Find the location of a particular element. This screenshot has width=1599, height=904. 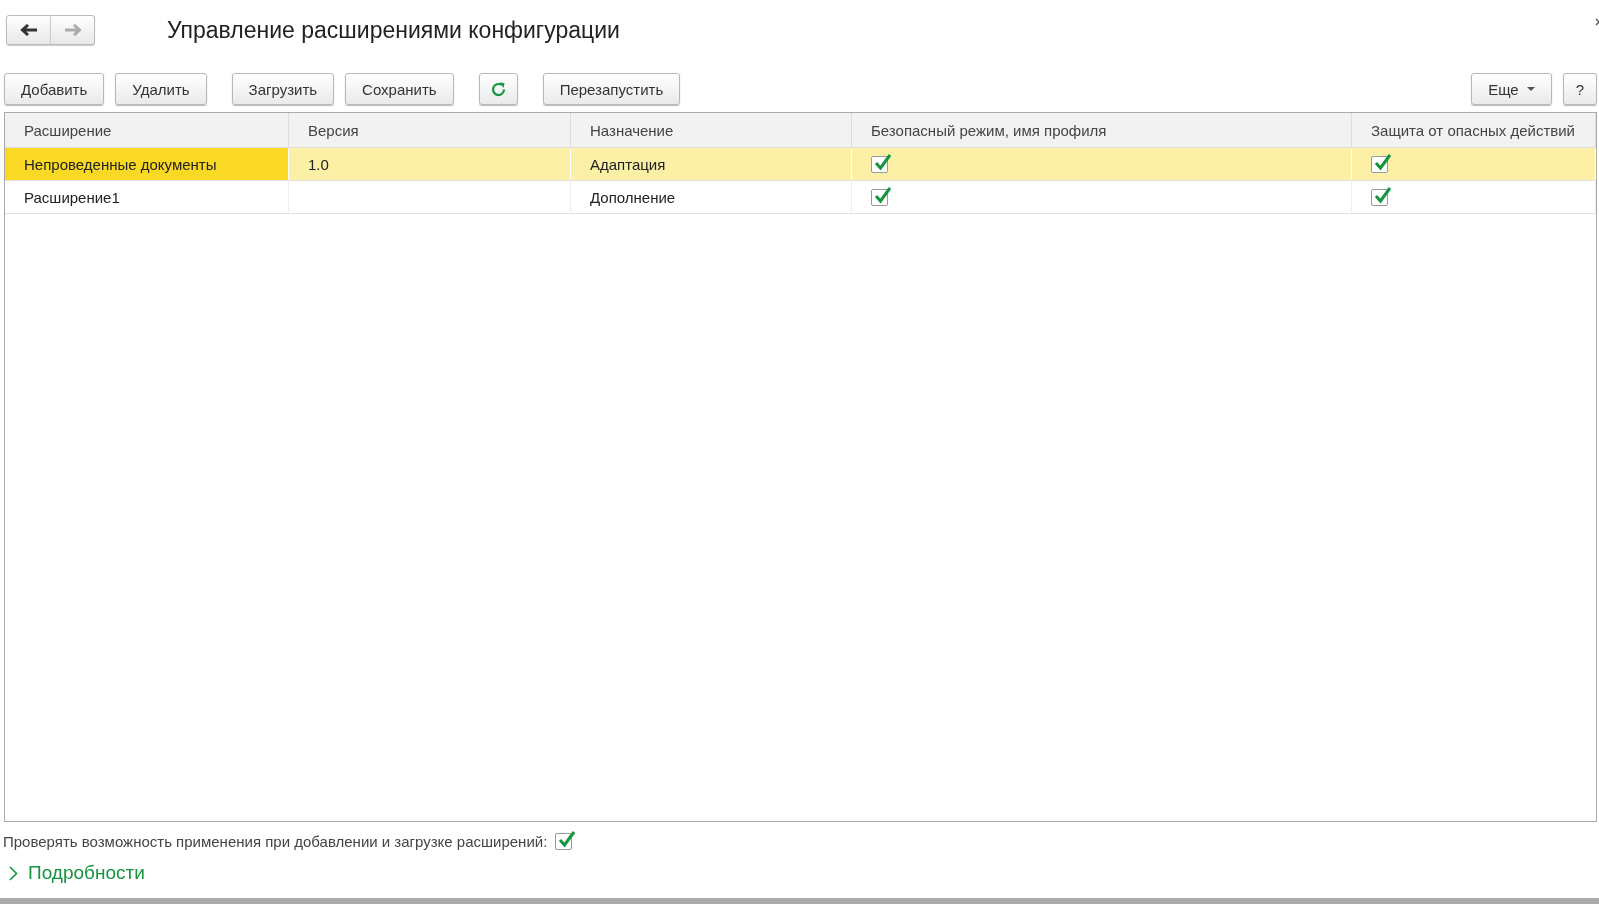

back-arrow-icon is located at coordinates (28, 30).